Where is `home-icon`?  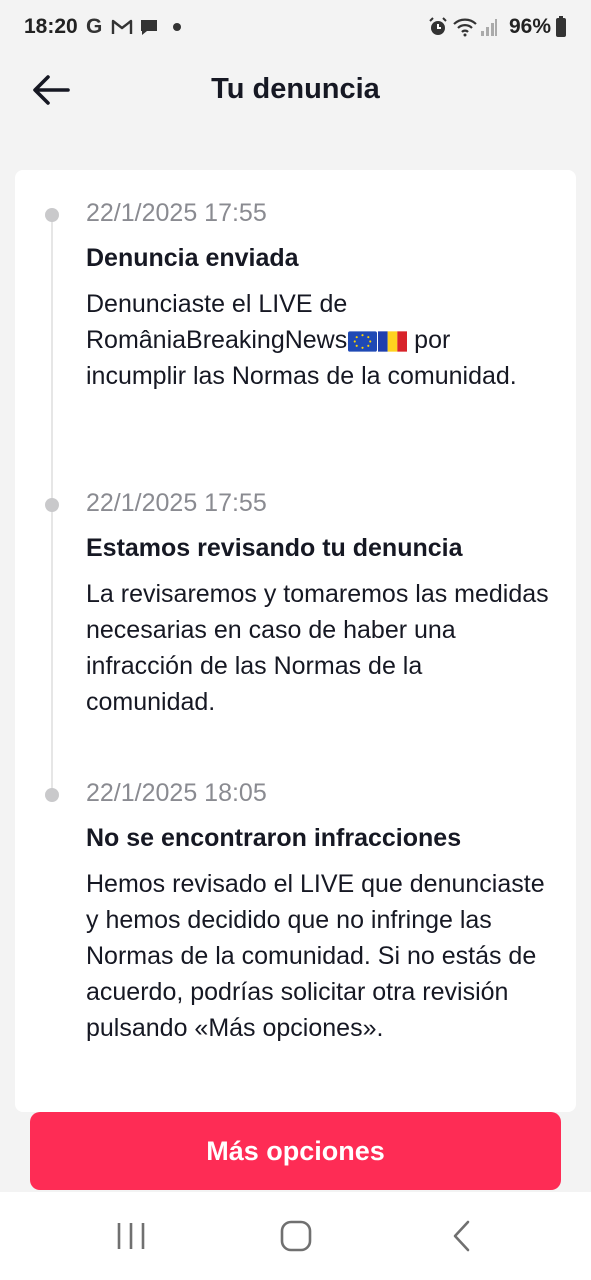 home-icon is located at coordinates (296, 1236).